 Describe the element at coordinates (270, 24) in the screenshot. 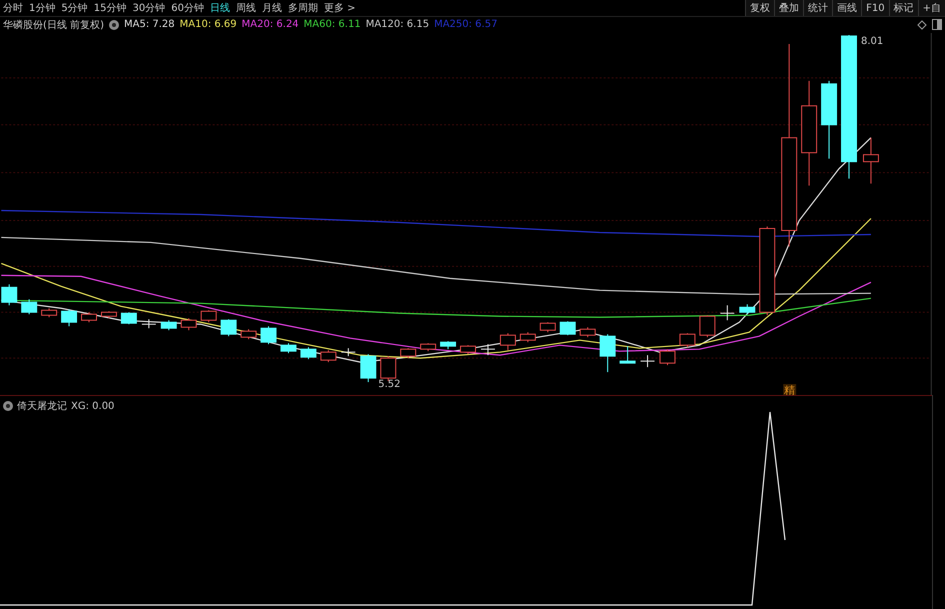

I see `moving-average-value: MA20: 6.24` at that location.